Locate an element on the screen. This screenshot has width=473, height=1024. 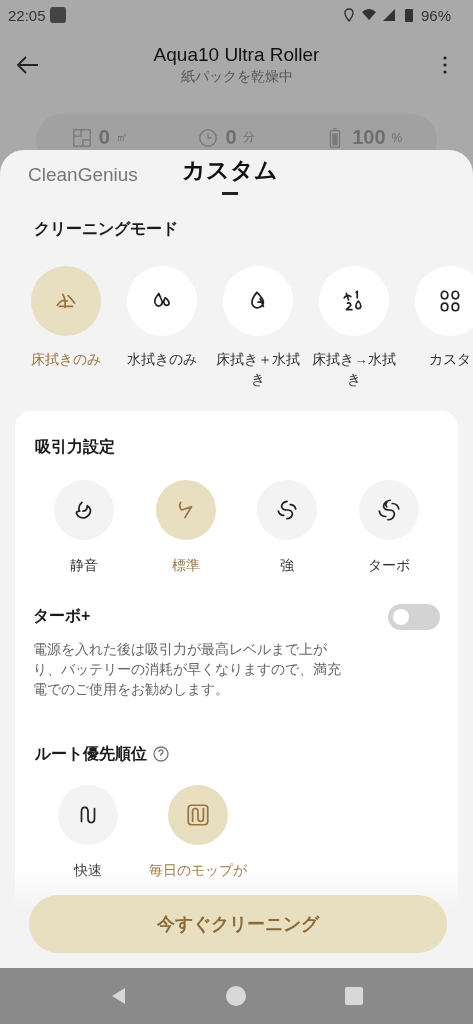
setting-label: ターボ+ is located at coordinates (62, 616).